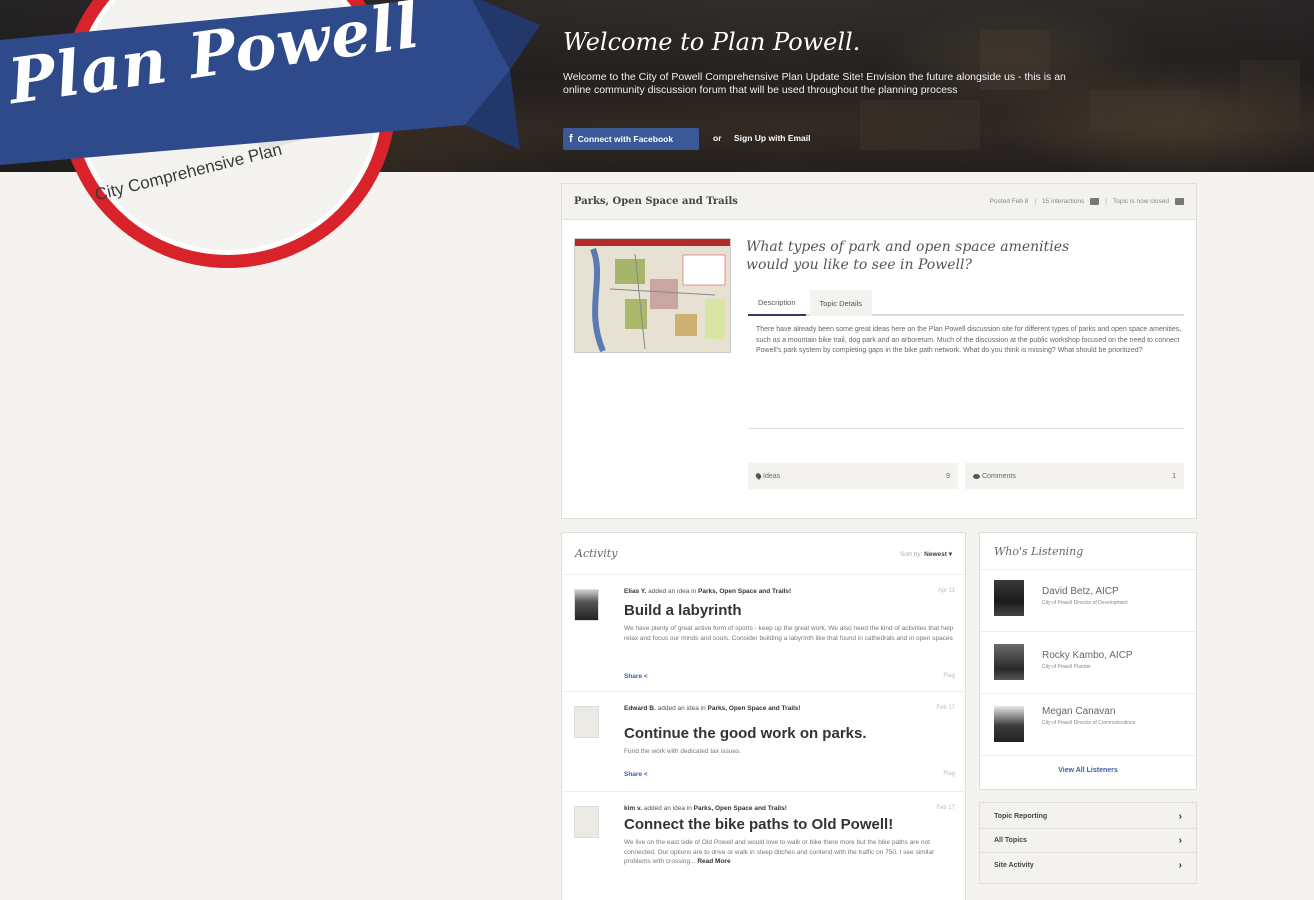 This screenshot has height=900, width=1314. I want to click on comments-stat: Comments 1, so click(1074, 476).